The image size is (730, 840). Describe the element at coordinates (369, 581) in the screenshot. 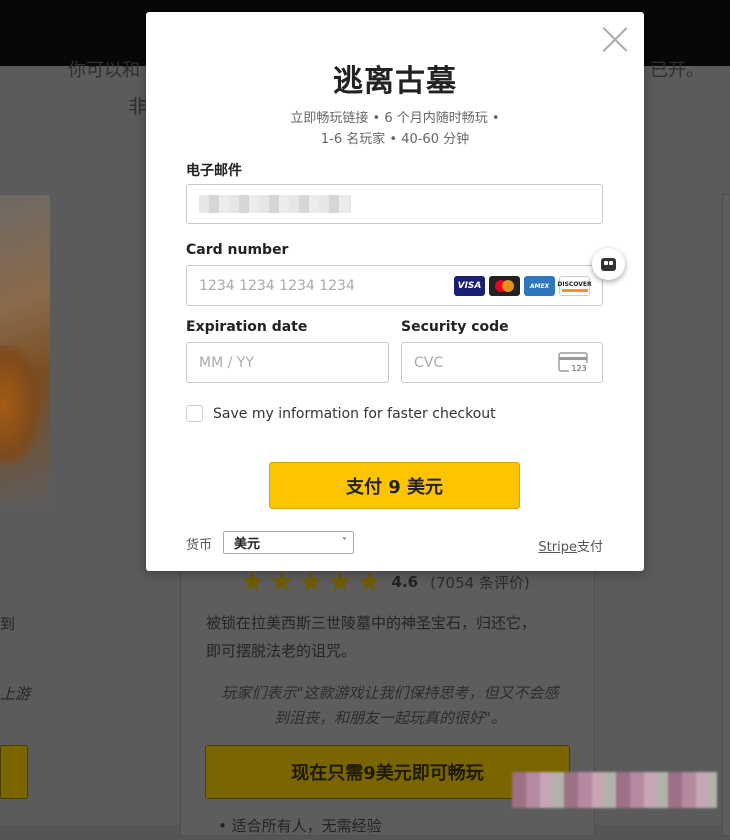

I see `star-half-icon: ★` at that location.